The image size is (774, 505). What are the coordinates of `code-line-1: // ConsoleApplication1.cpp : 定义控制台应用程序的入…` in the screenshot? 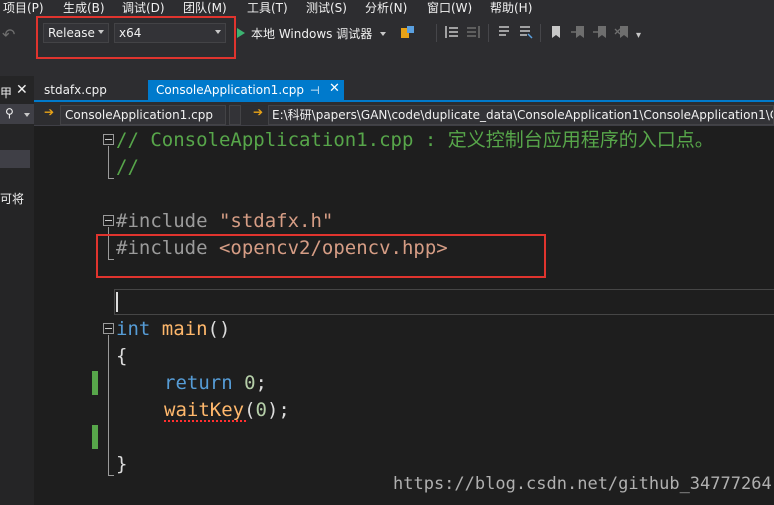 It's located at (415, 140).